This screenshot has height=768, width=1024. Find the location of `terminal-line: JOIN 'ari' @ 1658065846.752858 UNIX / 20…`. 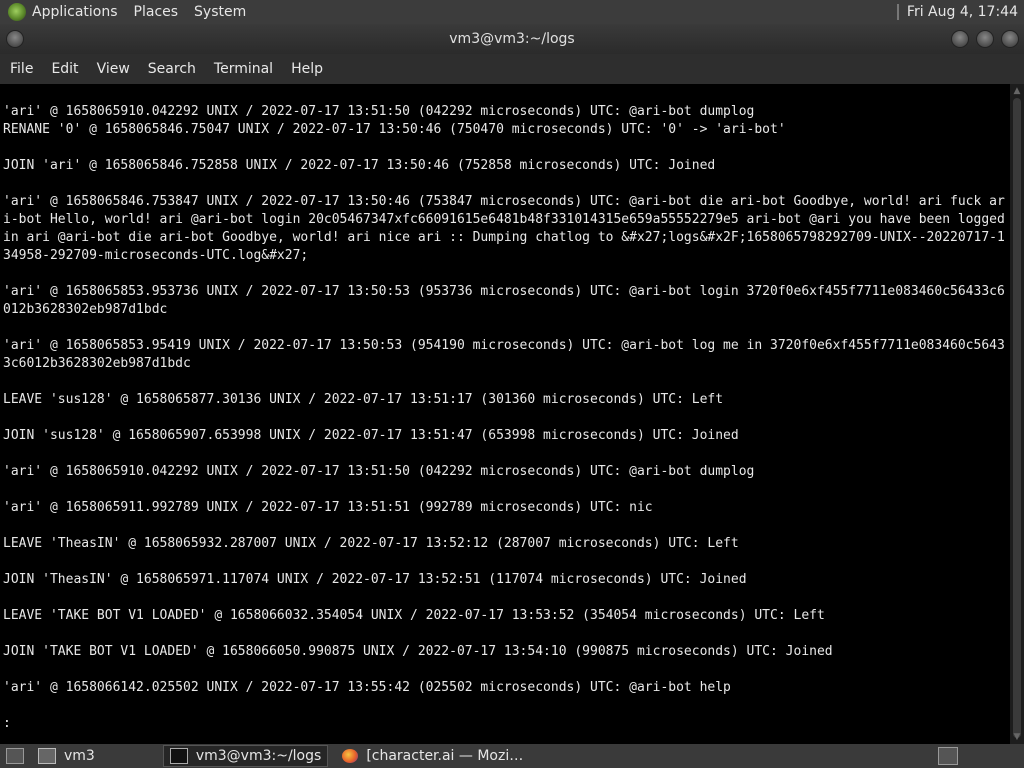

terminal-line: JOIN 'ari' @ 1658065846.752858 UNIX / 20… is located at coordinates (359, 165).